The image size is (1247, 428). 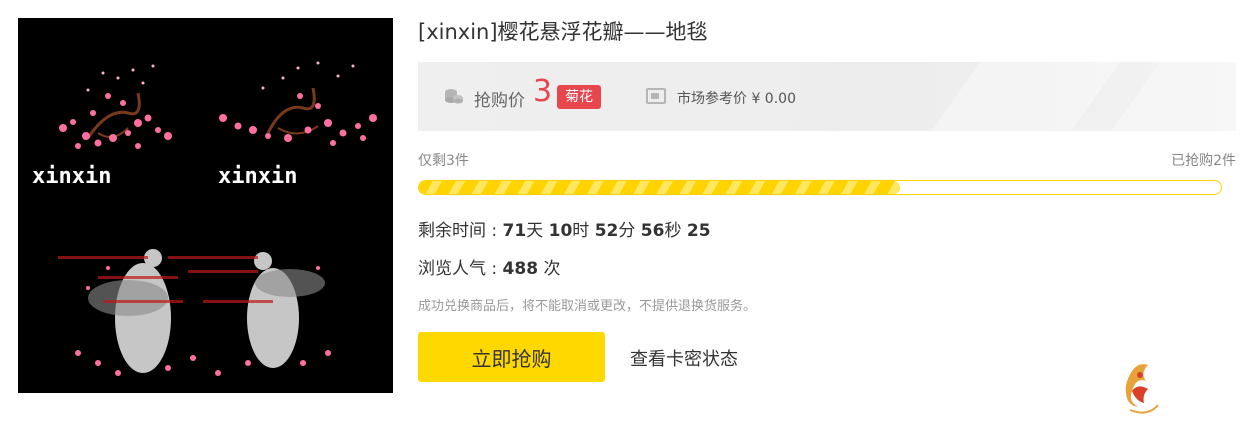 I want to click on view-count-unit: 次, so click(x=549, y=269).